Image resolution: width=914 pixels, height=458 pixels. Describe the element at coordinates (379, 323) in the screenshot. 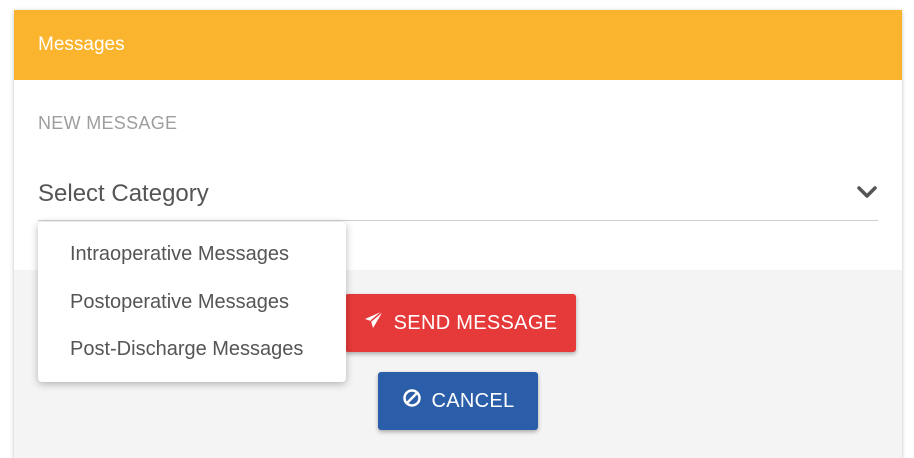

I see `paper-plane-icon` at that location.